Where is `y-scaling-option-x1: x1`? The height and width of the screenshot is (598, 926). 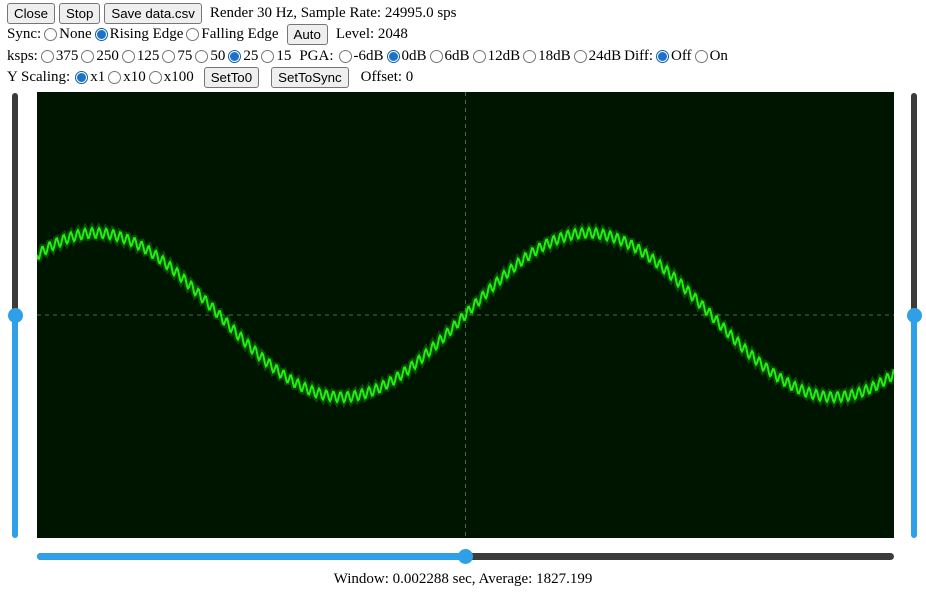
y-scaling-option-x1: x1 is located at coordinates (88, 77).